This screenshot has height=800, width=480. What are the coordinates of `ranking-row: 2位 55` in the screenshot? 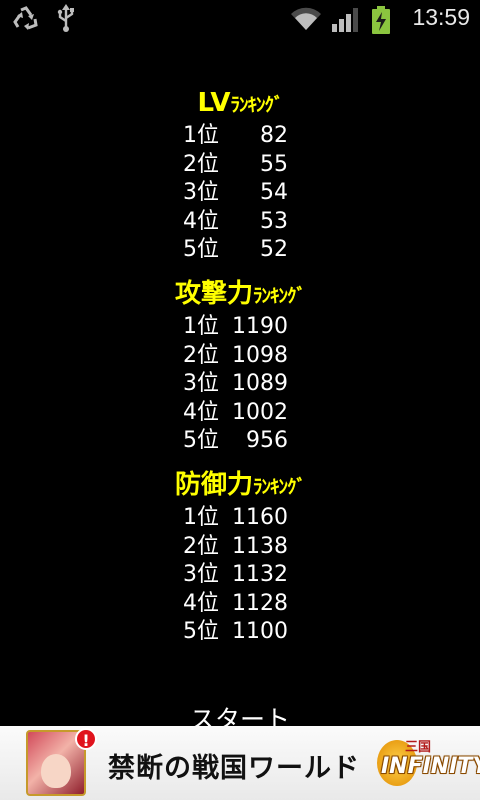 It's located at (240, 165).